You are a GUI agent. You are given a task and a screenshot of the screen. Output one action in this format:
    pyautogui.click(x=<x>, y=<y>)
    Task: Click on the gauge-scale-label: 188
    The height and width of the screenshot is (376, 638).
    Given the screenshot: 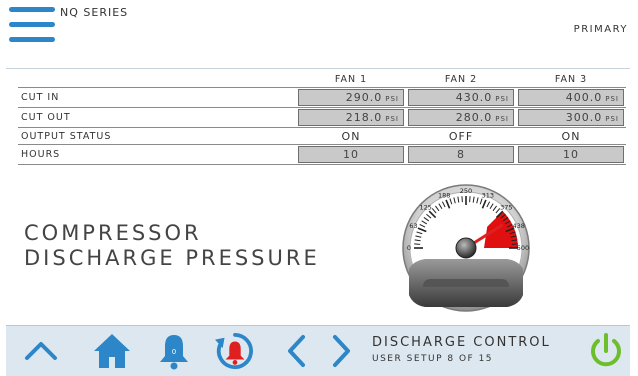 What is the action you would take?
    pyautogui.click(x=444, y=195)
    